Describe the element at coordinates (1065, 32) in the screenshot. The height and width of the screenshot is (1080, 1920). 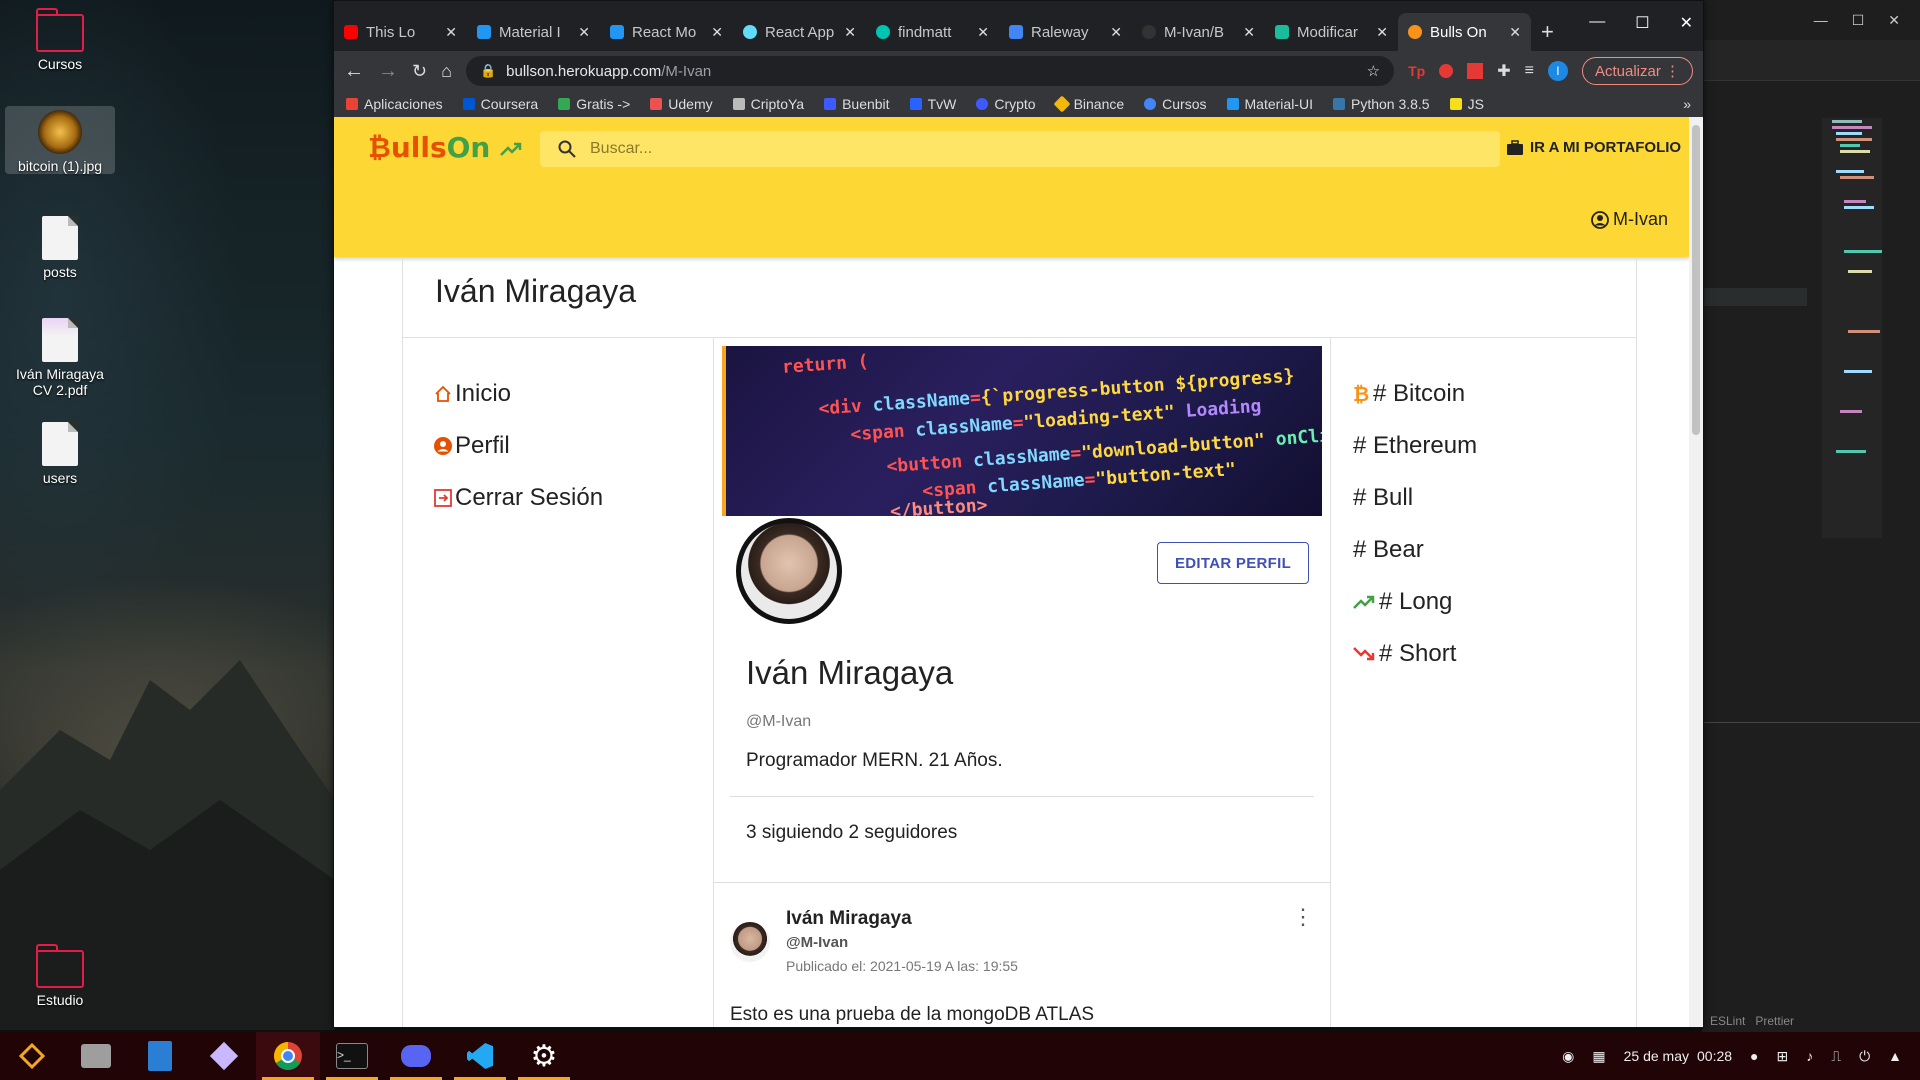
I see `browser-tab: Raleway ✕` at that location.